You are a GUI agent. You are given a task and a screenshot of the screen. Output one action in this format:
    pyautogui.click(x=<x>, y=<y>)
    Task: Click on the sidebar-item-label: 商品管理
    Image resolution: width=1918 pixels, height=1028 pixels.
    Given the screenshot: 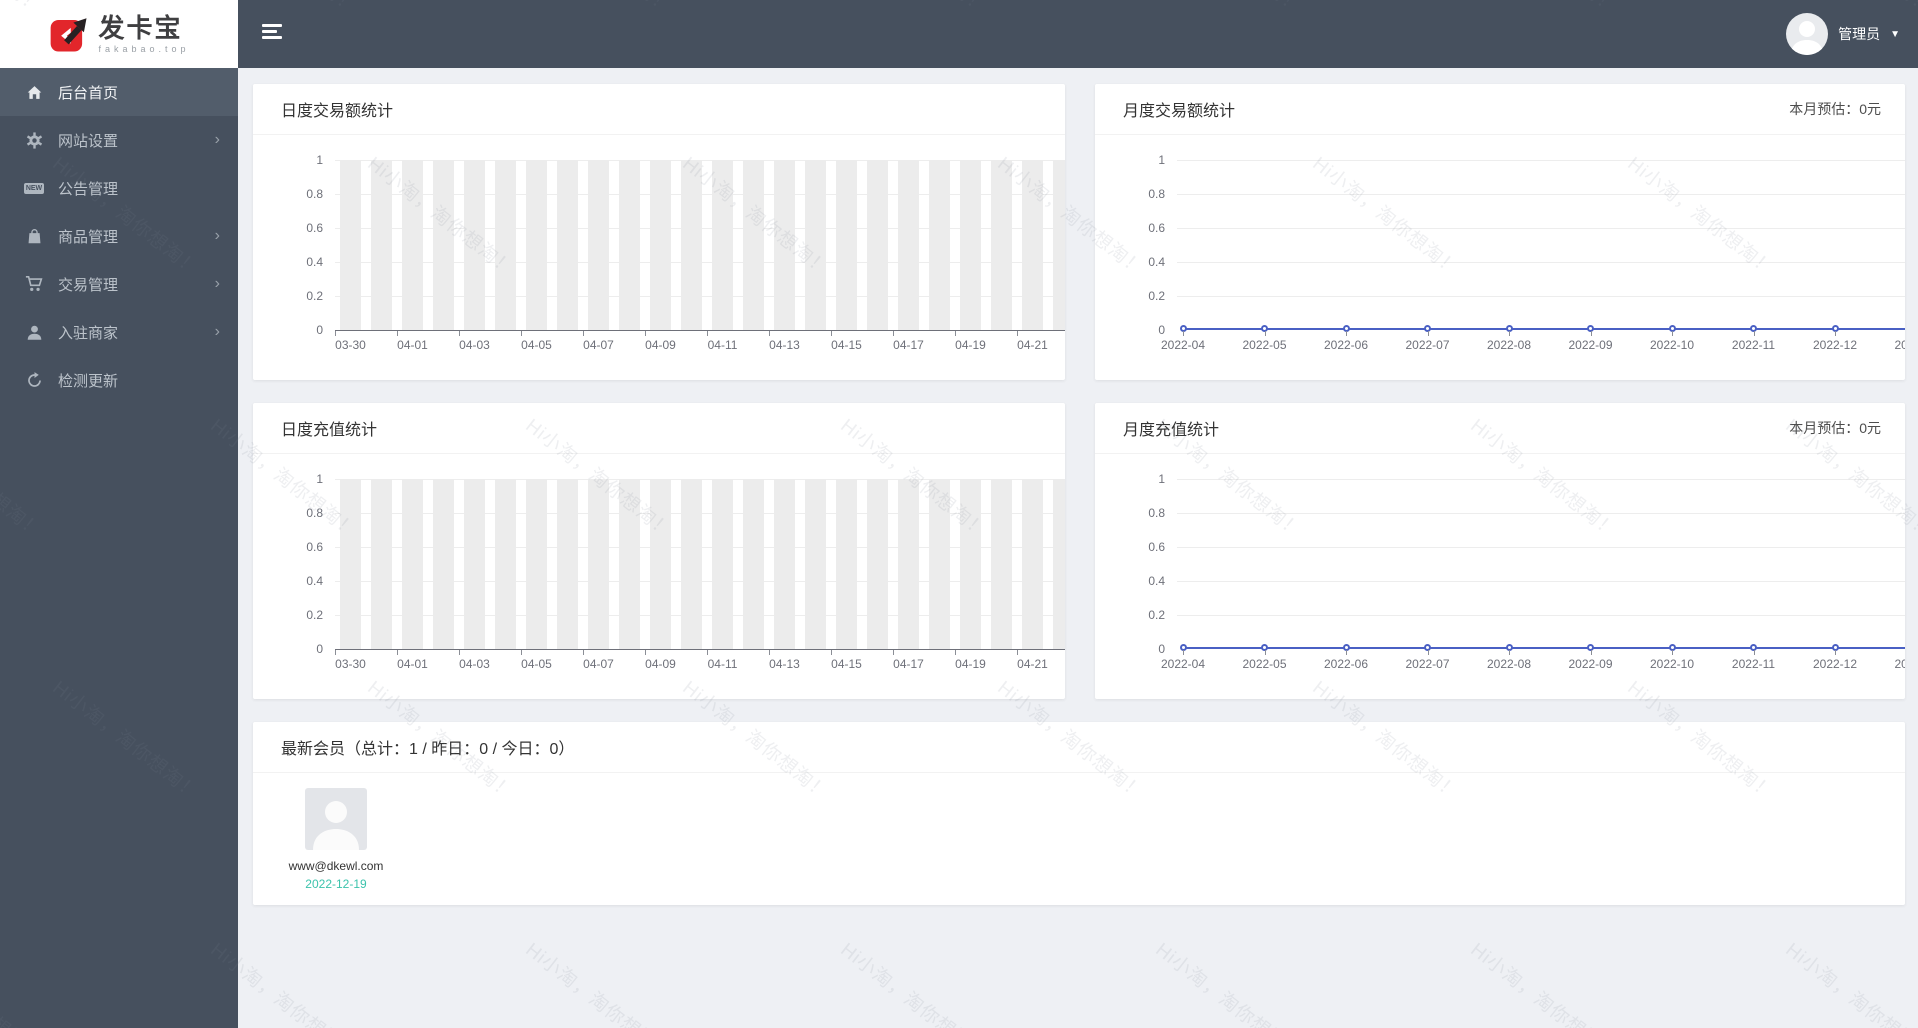 What is the action you would take?
    pyautogui.click(x=88, y=237)
    